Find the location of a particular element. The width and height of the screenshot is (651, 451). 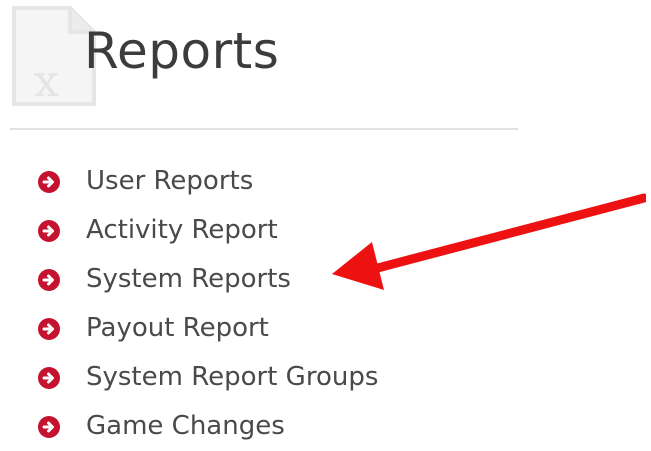

report-link-payout-report: Payout Report is located at coordinates (260, 329).